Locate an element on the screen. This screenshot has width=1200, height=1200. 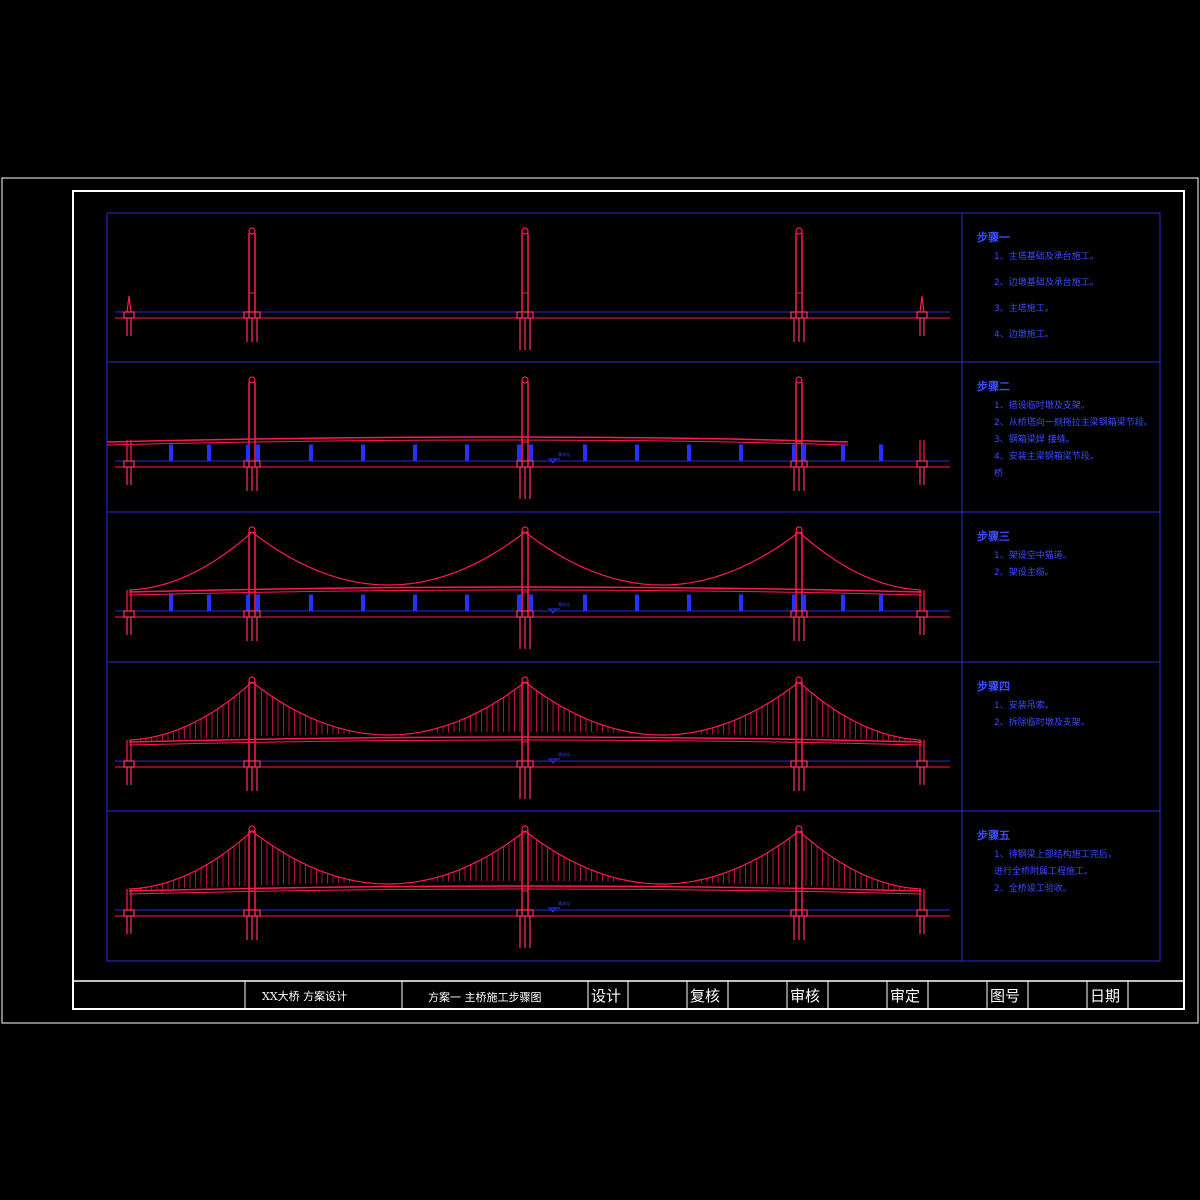
bridge-girder: 常水位 is located at coordinates (528, 437).